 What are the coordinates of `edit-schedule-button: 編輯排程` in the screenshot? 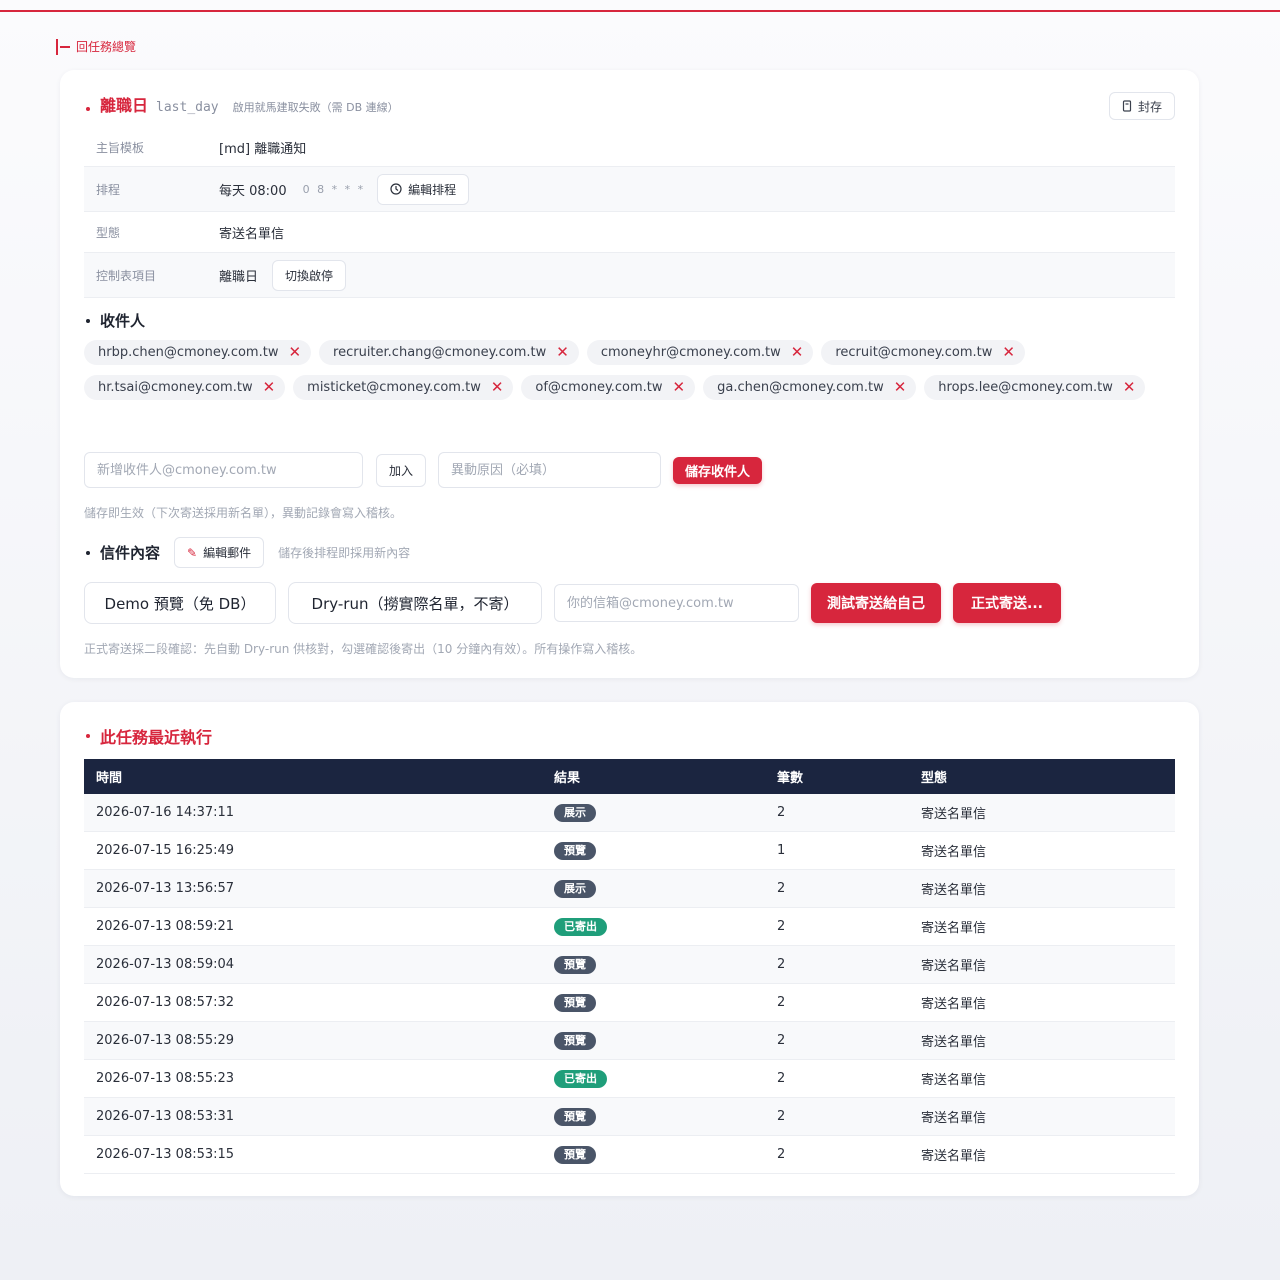 It's located at (423, 189).